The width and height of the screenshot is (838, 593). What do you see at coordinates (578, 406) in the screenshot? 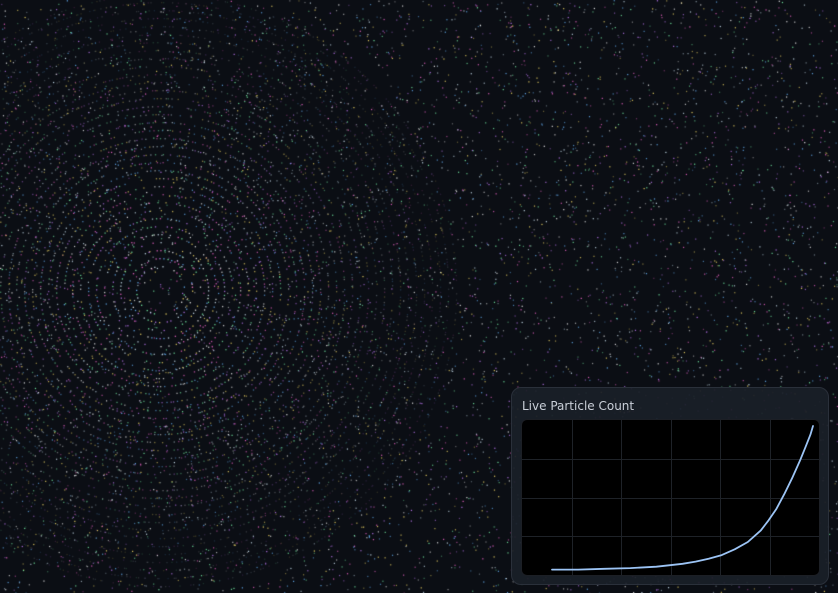
I see `panel-title: Live Particle Count` at bounding box center [578, 406].